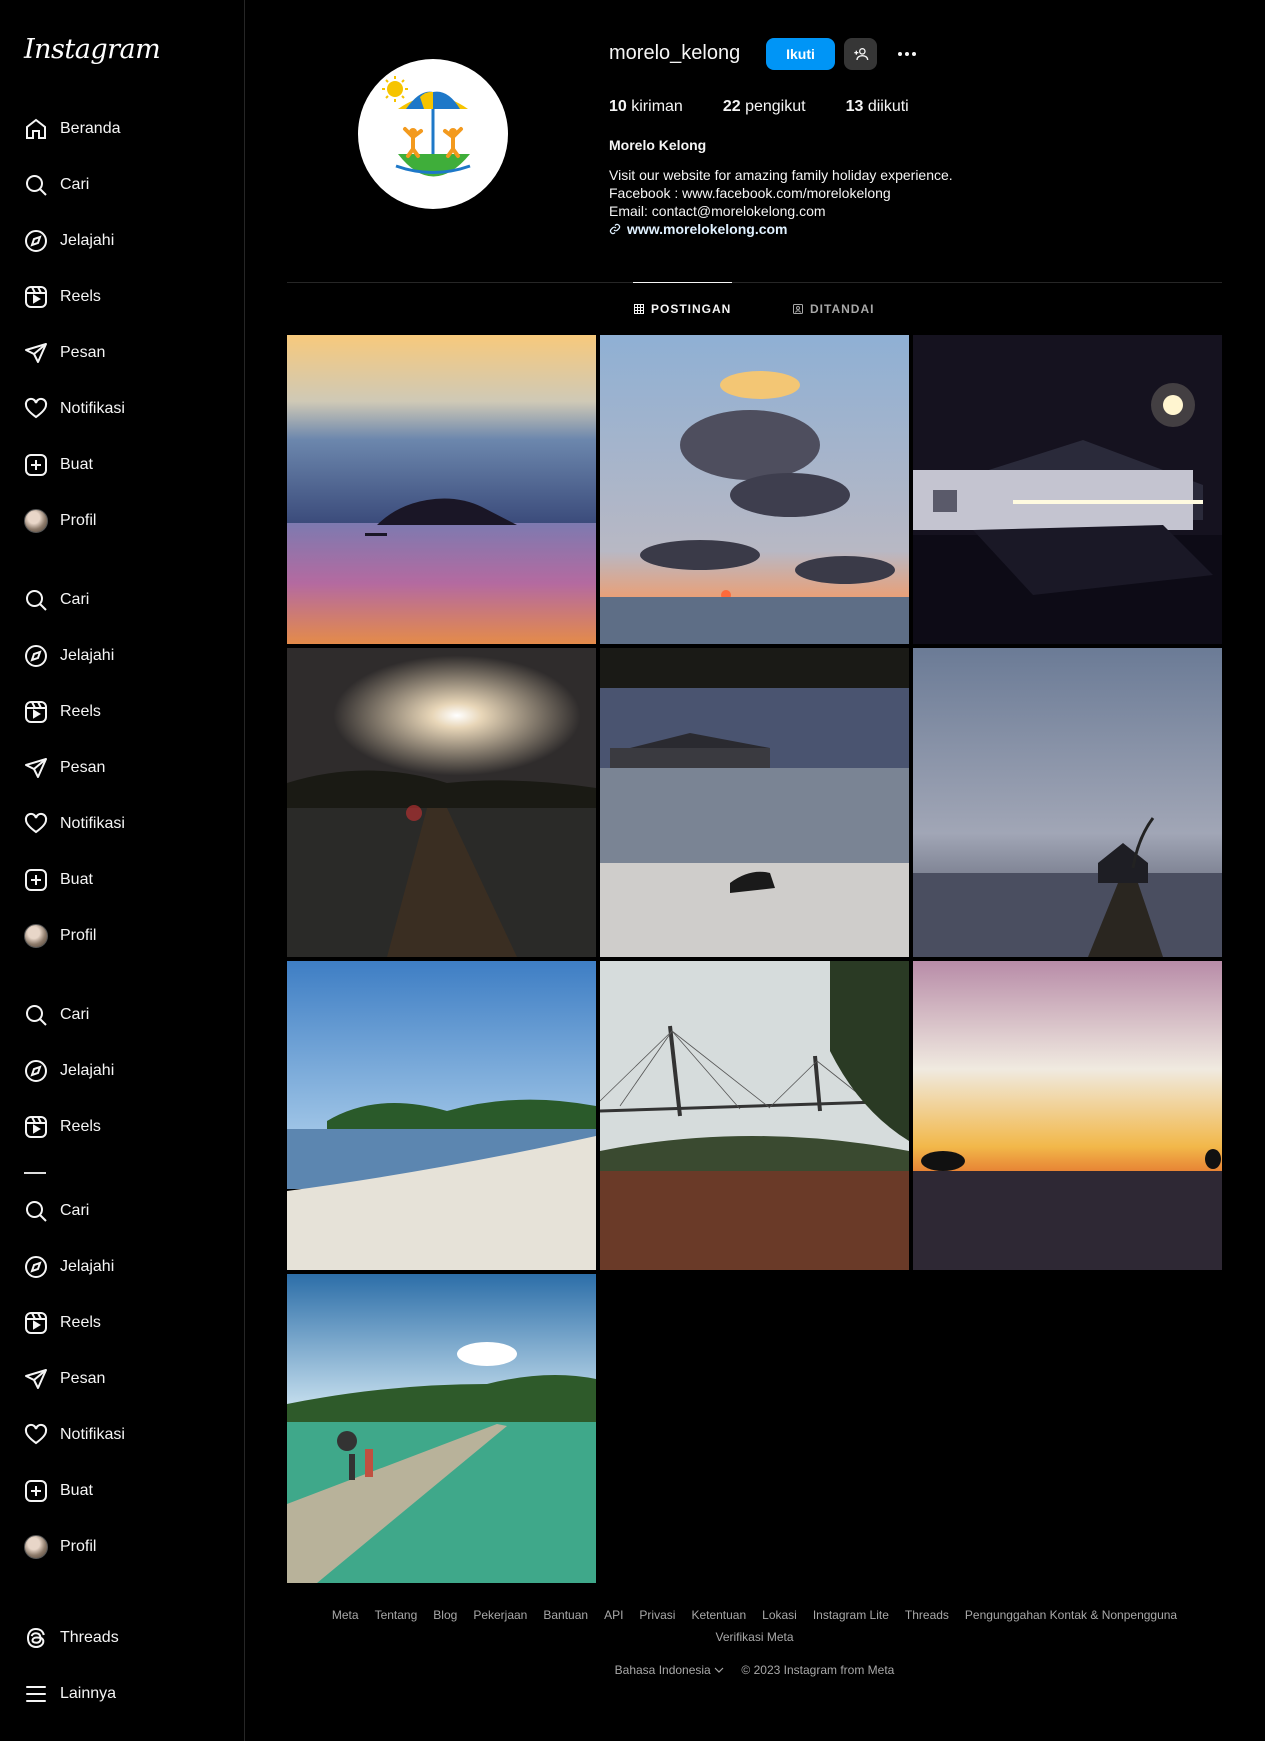 The width and height of the screenshot is (1265, 1741). I want to click on footer-link: Verifikasi Meta, so click(754, 1637).